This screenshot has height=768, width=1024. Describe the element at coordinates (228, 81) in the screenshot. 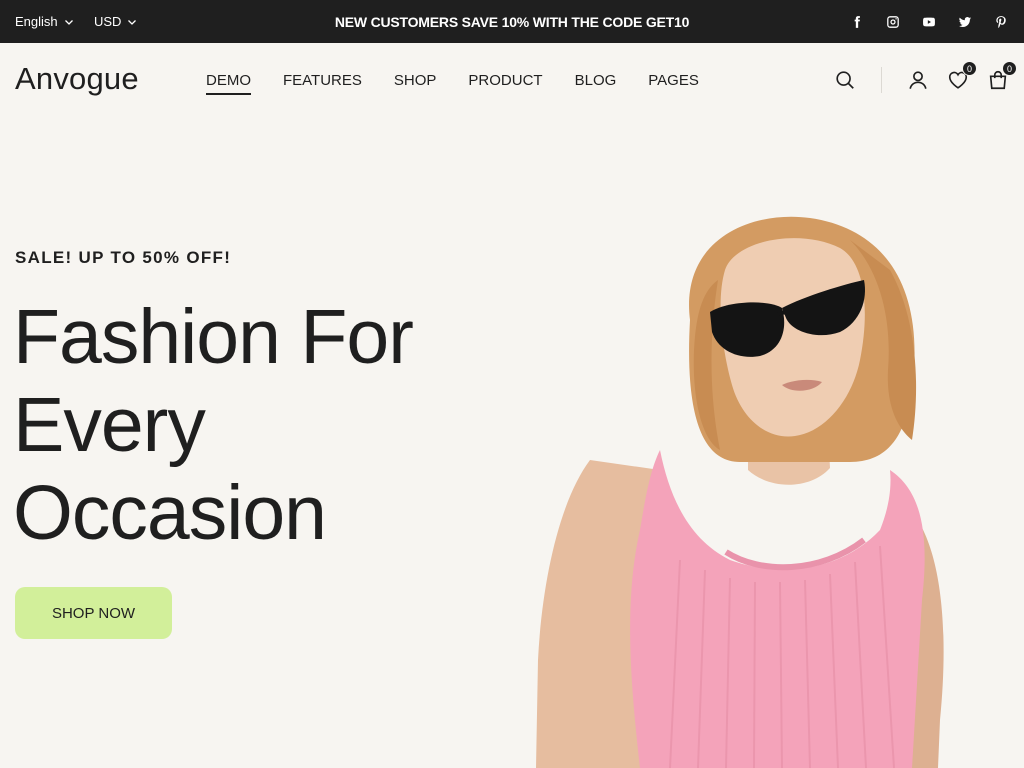

I see `nav-item-demo: DEMO` at that location.